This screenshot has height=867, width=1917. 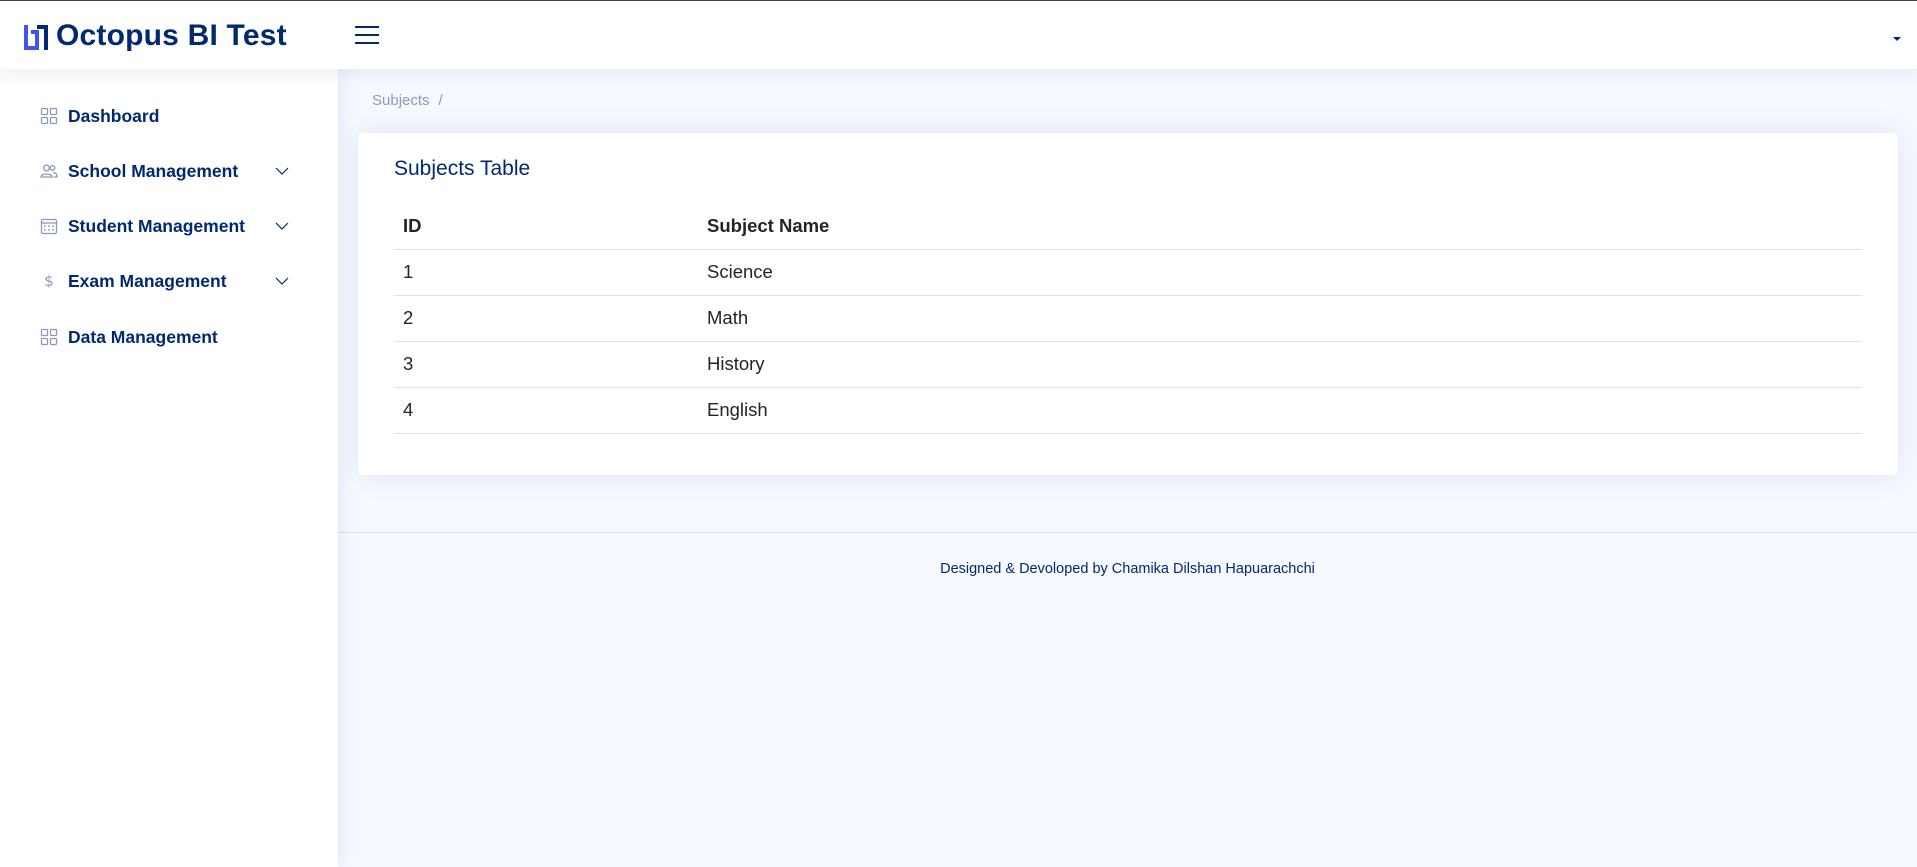 I want to click on dollar-icon: $, so click(x=49, y=281).